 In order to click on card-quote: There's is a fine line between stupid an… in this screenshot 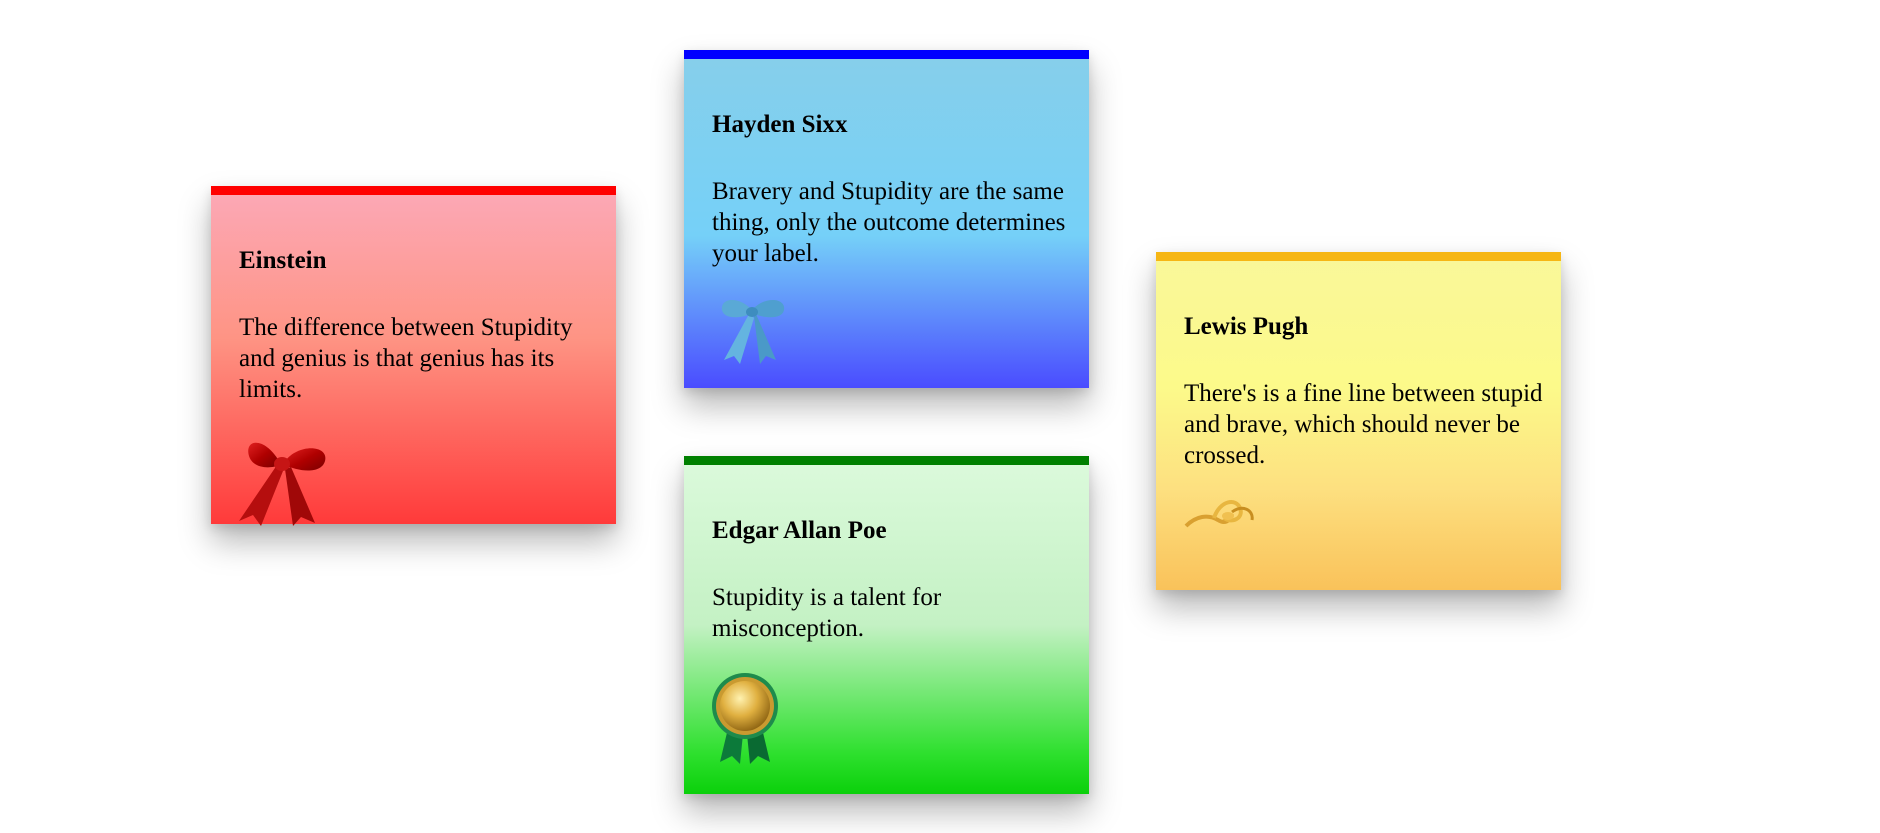, I will do `click(1363, 424)`.